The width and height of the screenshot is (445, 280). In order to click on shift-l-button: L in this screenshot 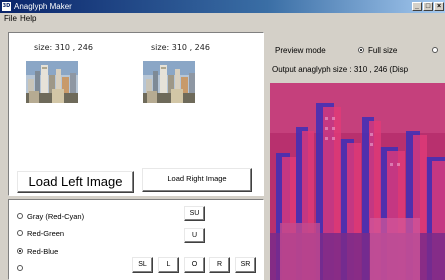, I will do `click(168, 265)`.